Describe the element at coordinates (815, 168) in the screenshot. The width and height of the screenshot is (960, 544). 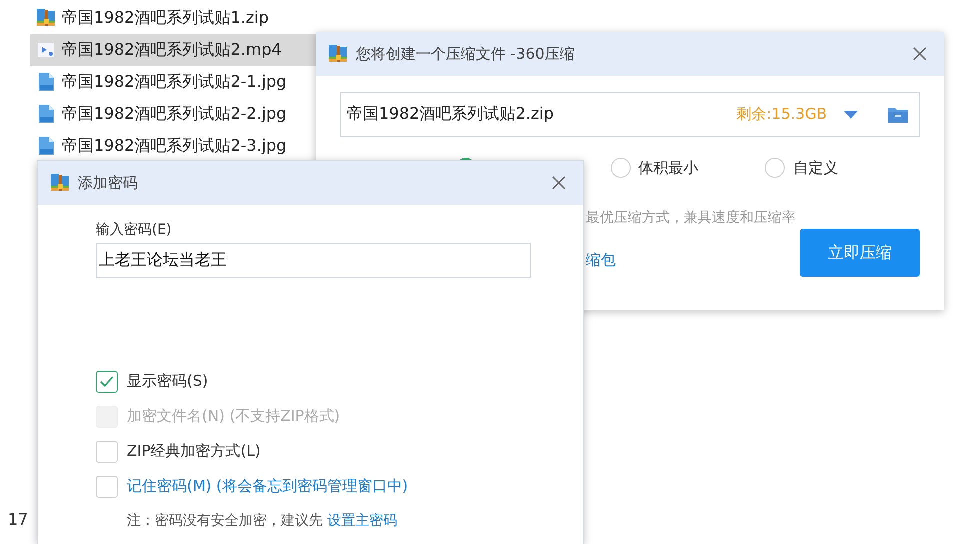
I see `radio-label: 自定义` at that location.